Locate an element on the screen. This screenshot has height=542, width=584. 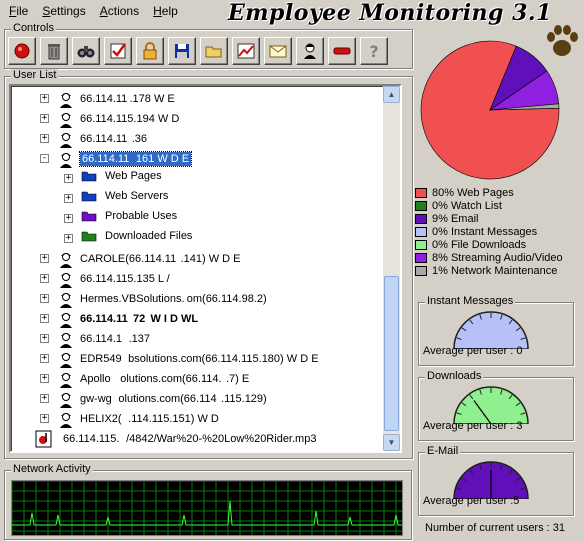
checklist-button is located at coordinates (118, 51).